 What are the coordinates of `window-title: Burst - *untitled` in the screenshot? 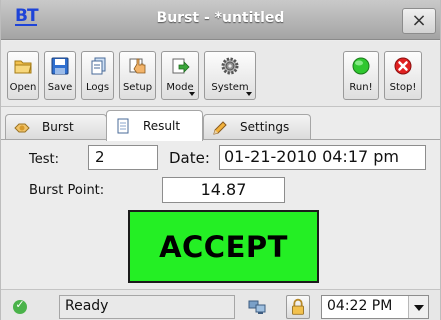 It's located at (220, 18).